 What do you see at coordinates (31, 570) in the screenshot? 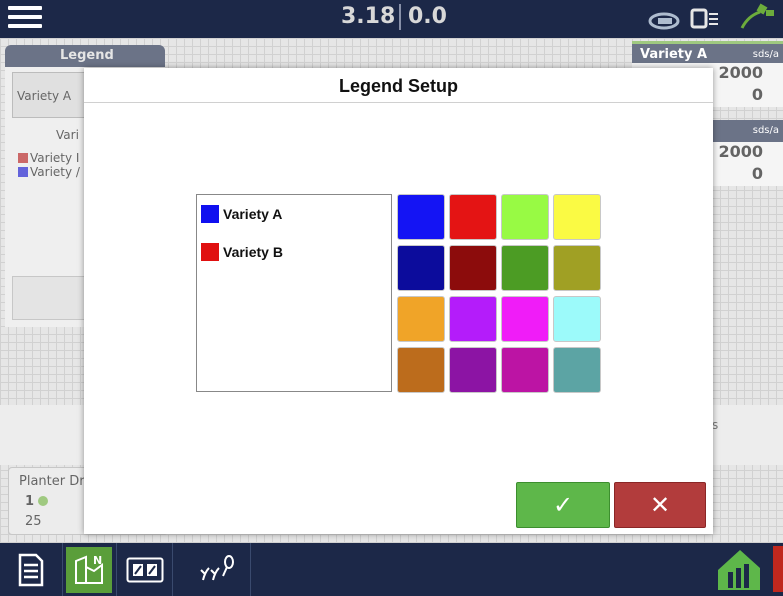
I see `report-icon` at bounding box center [31, 570].